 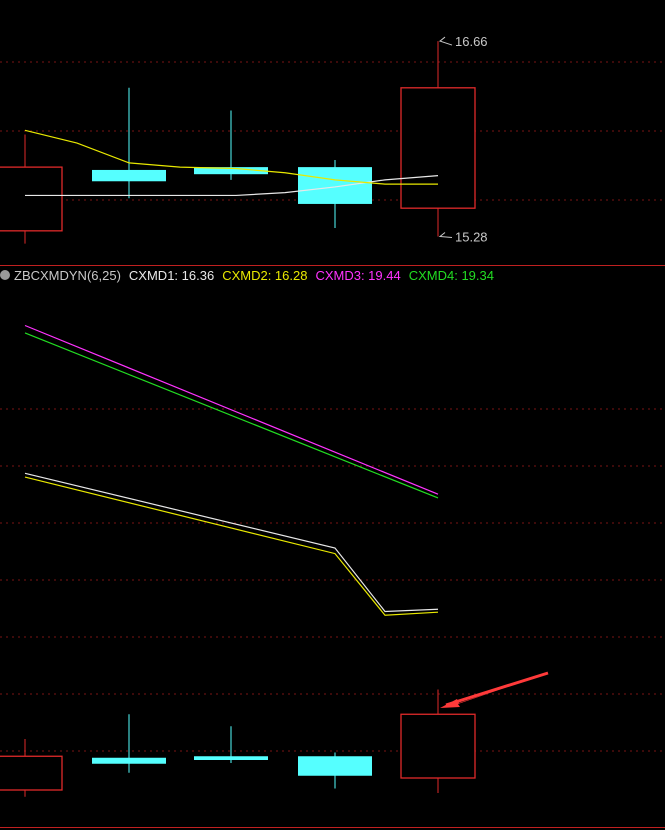 I want to click on annotation-arrow-shaft, so click(x=497, y=689).